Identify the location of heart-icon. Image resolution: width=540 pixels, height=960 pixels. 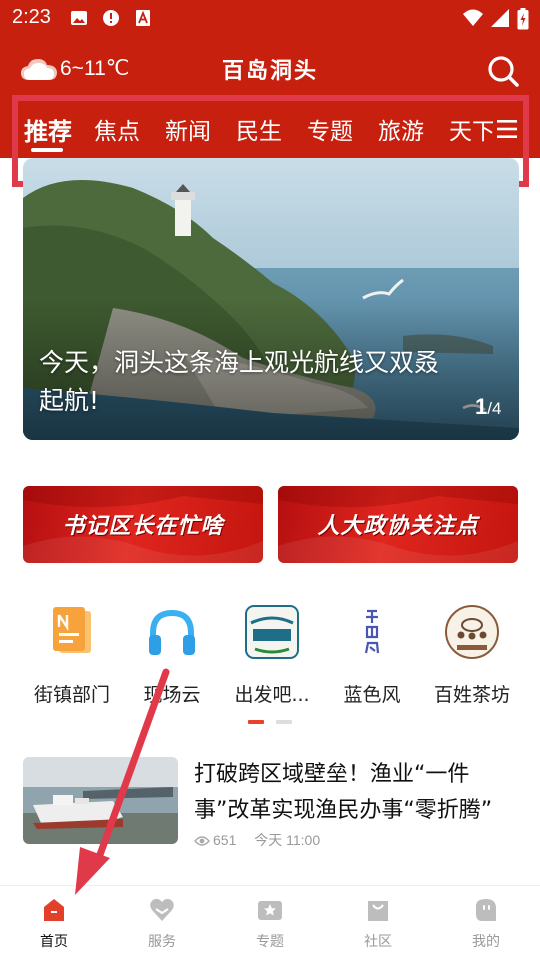
(162, 909).